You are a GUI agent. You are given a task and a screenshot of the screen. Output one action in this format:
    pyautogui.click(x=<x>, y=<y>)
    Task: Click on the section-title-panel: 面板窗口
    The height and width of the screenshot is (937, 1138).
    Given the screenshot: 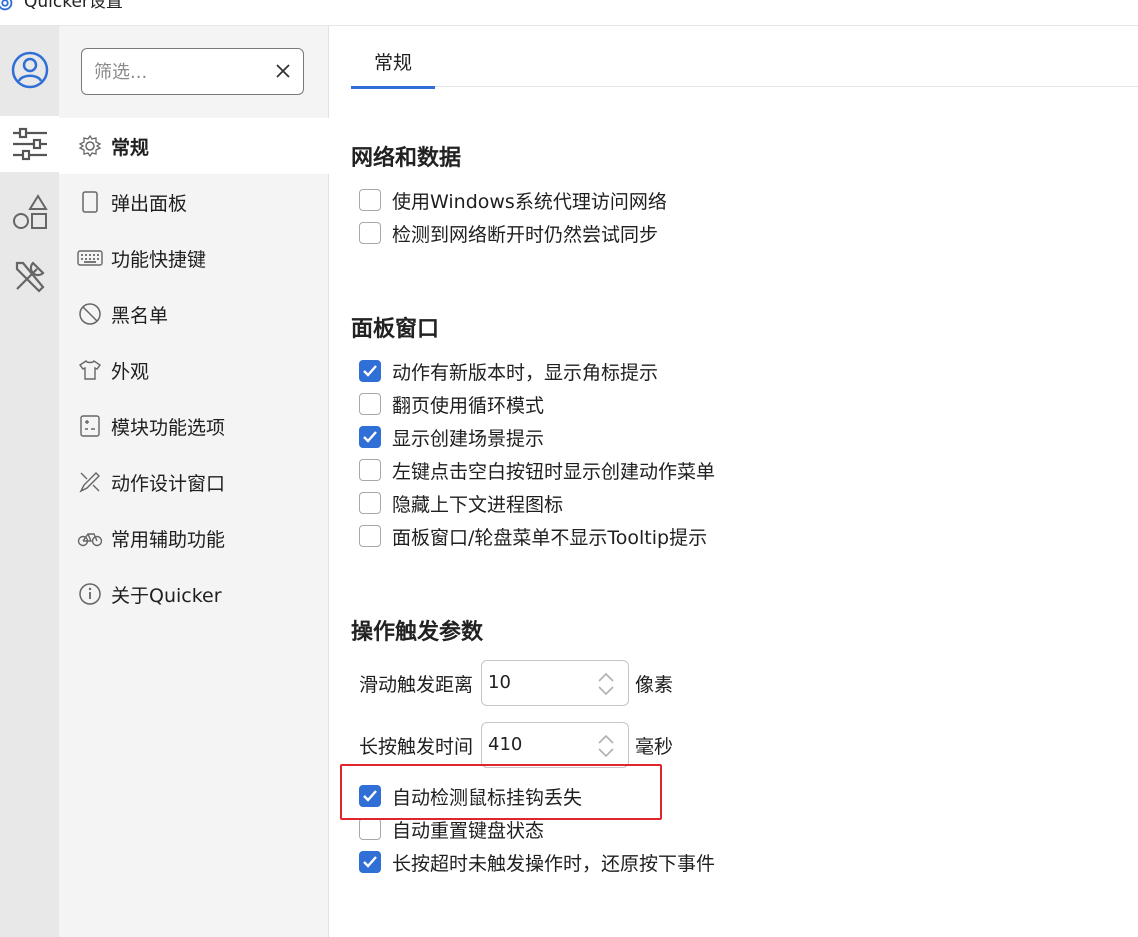 What is the action you would take?
    pyautogui.click(x=395, y=329)
    